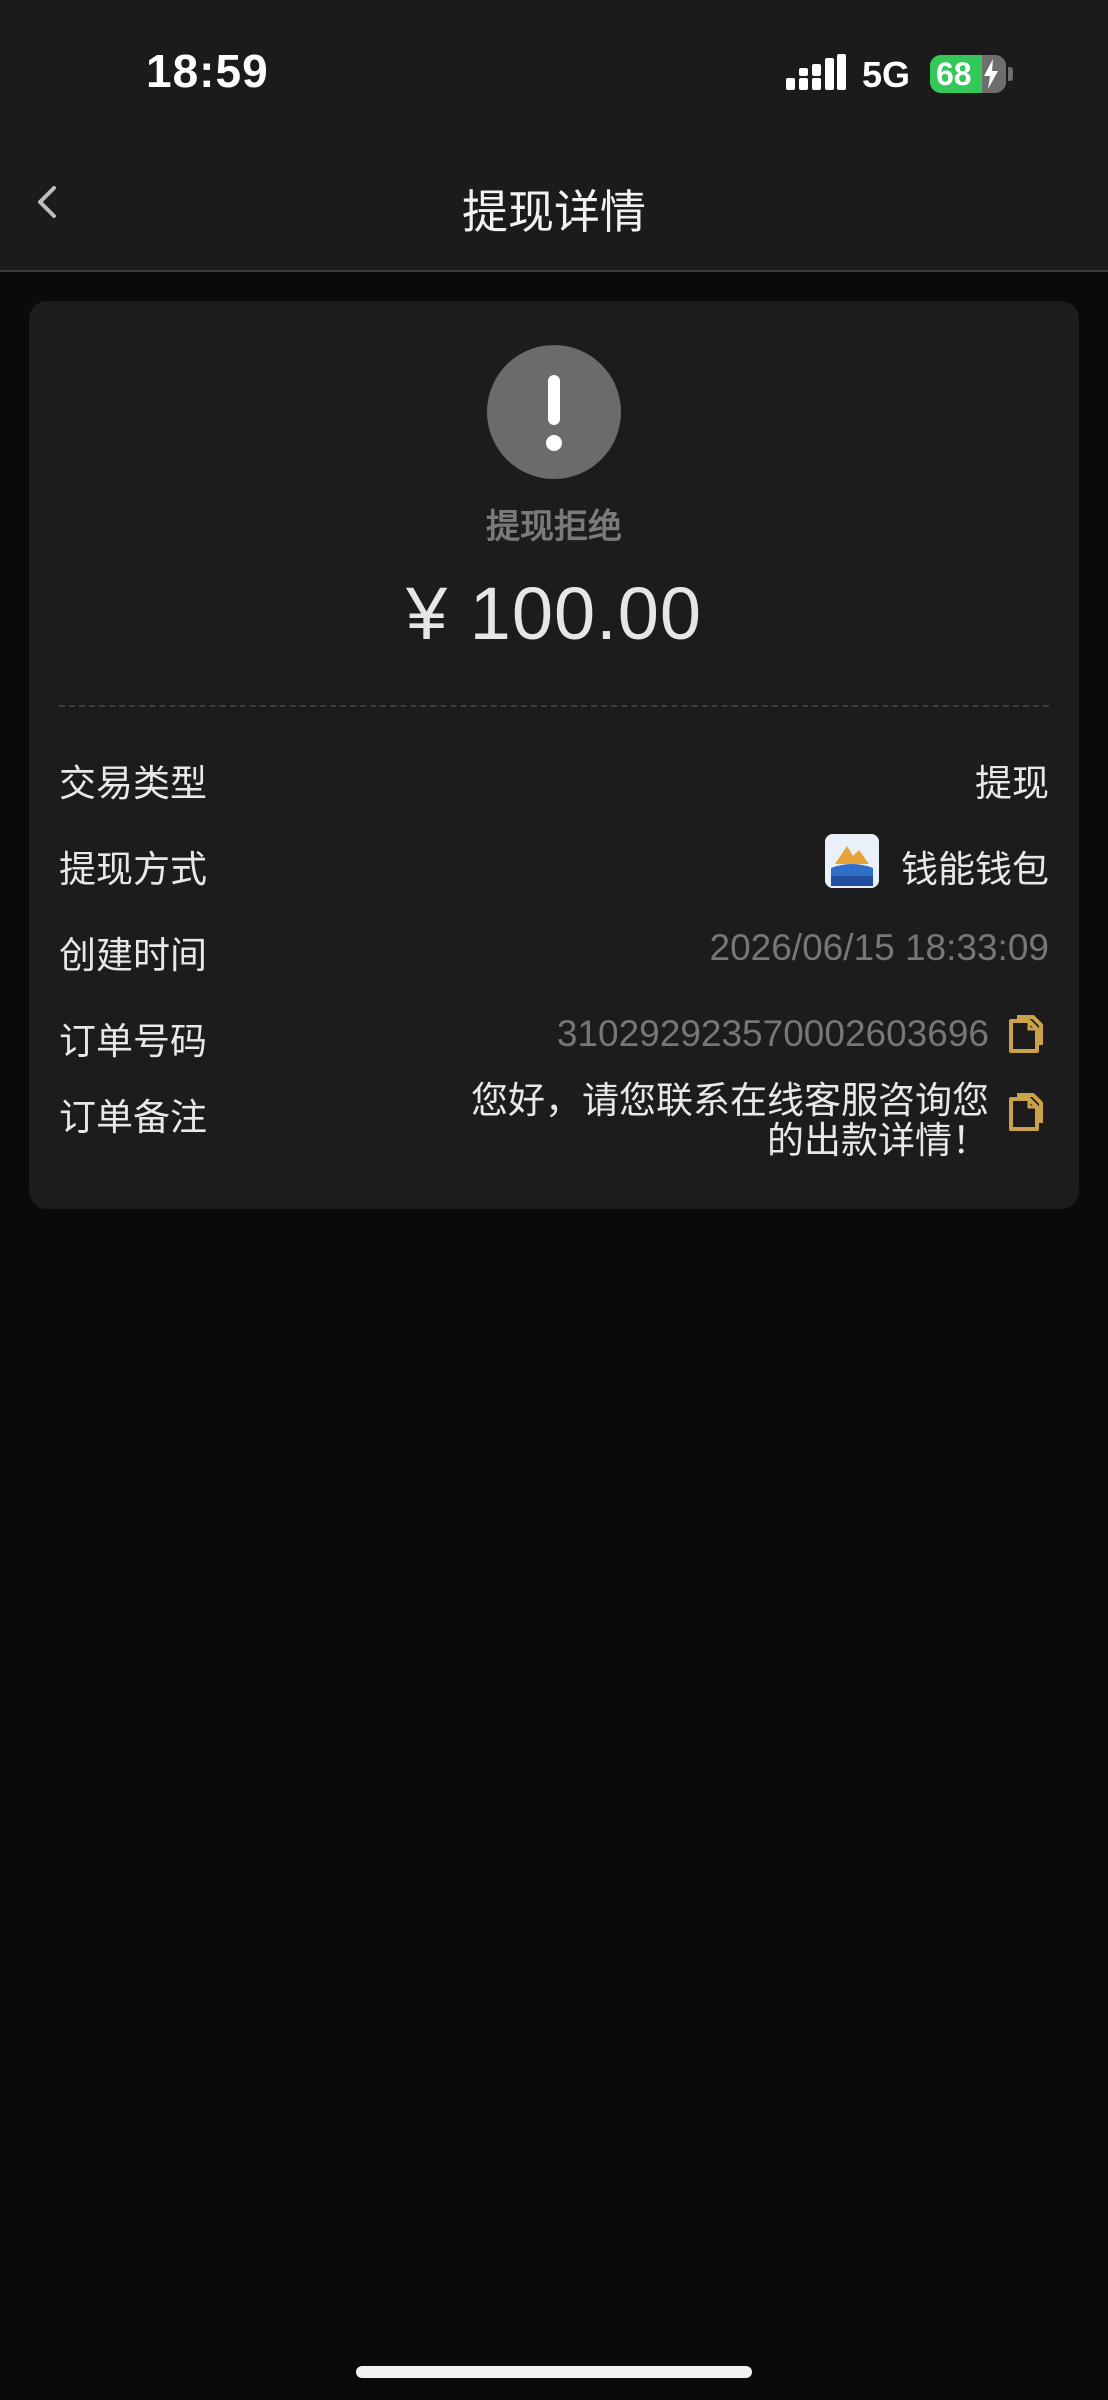  Describe the element at coordinates (554, 75) in the screenshot. I see `status-bar: 18:59 5G 68` at that location.